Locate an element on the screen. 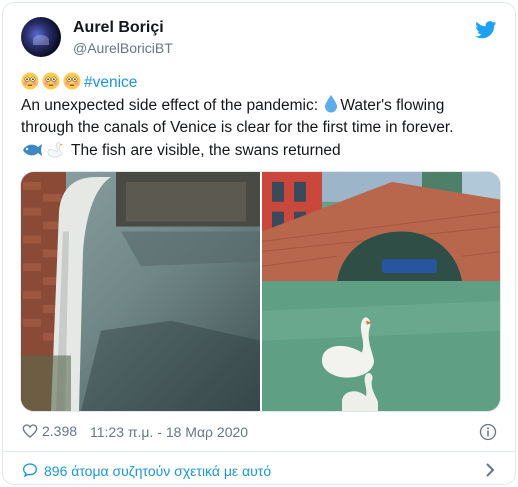  conversation-count-label: 896 άτομα συζητούν σχετικά με αυτό is located at coordinates (158, 471).